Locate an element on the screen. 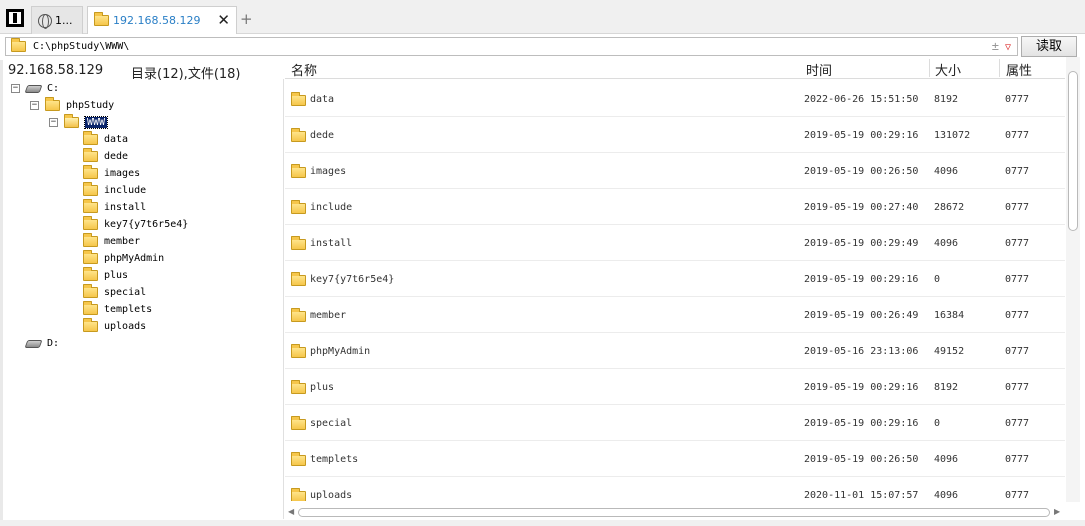 The height and width of the screenshot is (526, 1085). file-name: plus is located at coordinates (322, 387).